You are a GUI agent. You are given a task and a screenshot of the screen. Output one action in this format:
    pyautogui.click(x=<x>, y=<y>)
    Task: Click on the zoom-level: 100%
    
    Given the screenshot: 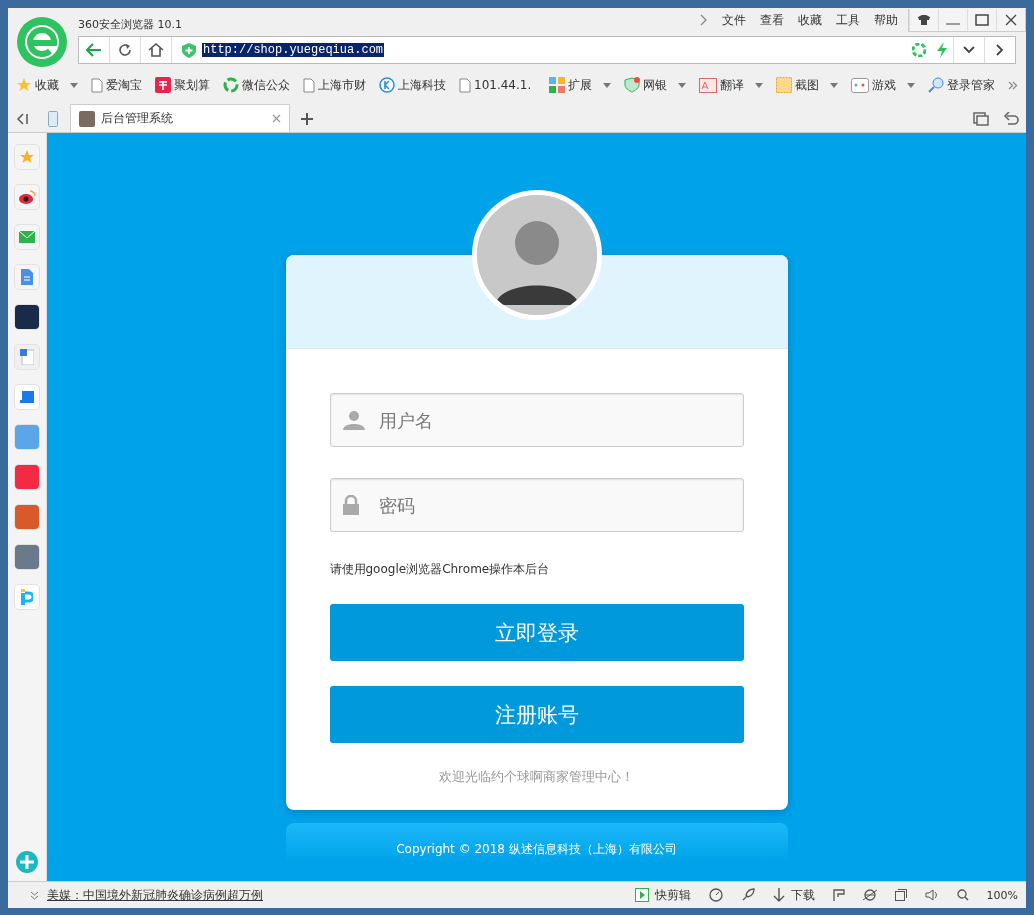 What is the action you would take?
    pyautogui.click(x=1002, y=895)
    